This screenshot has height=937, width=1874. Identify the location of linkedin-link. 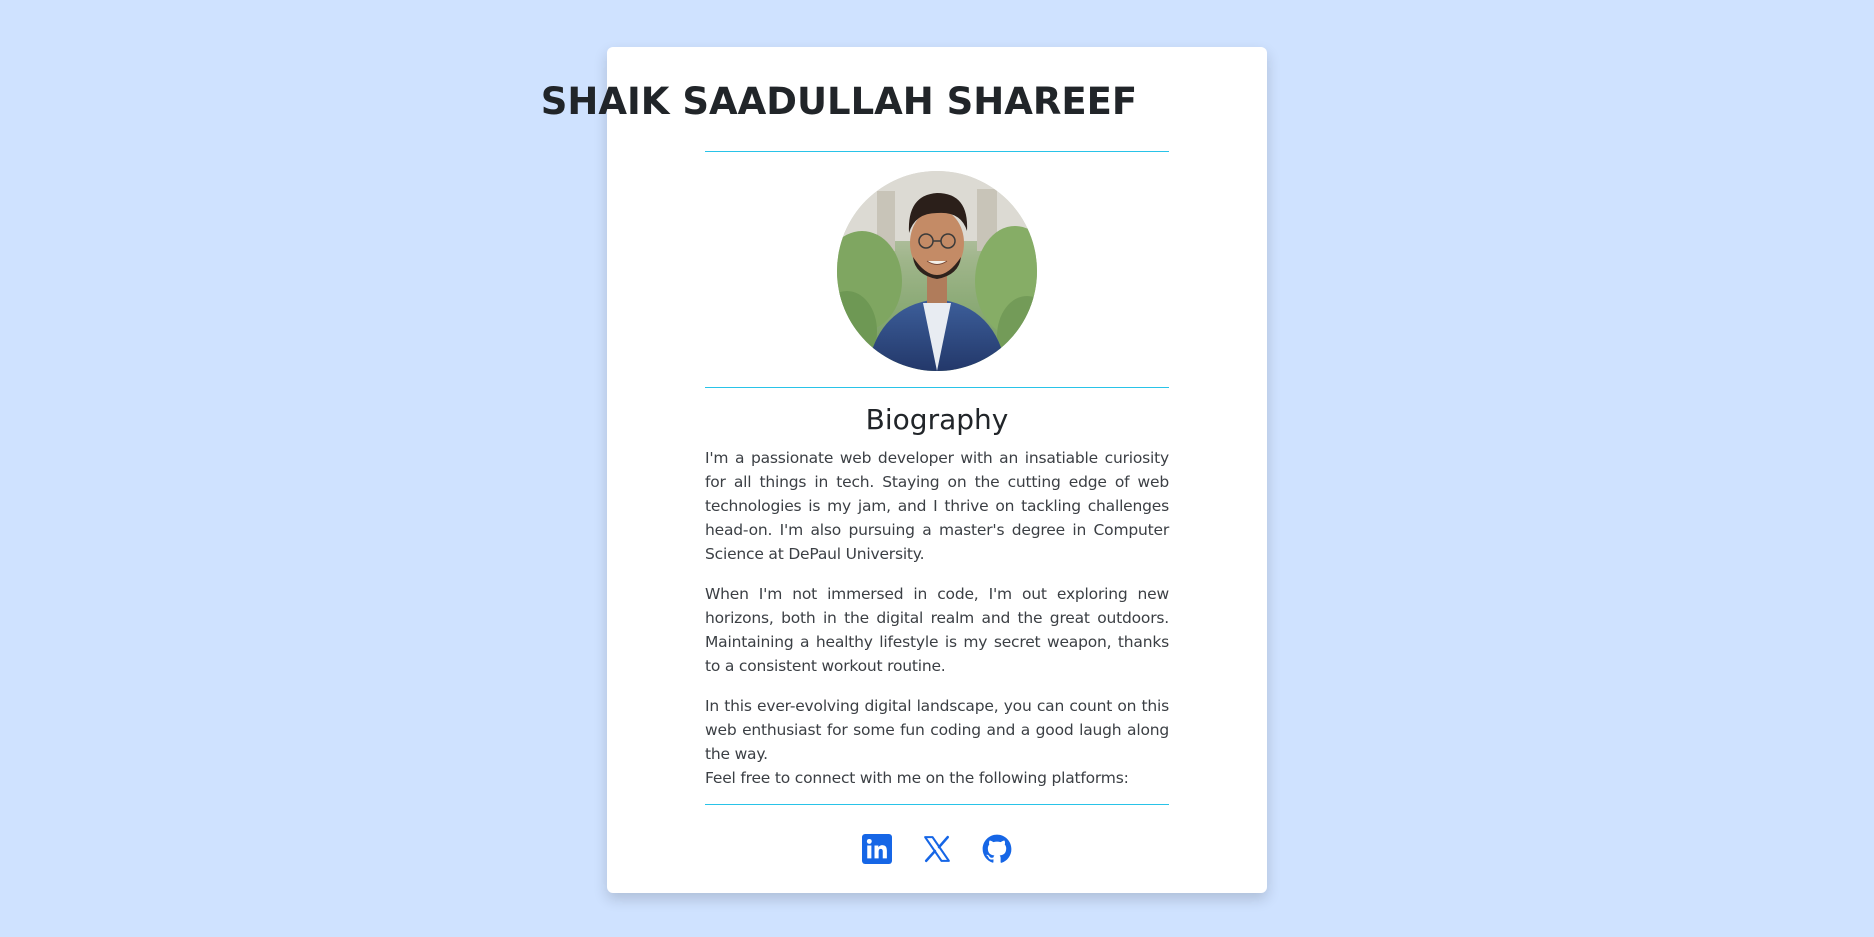
(877, 849).